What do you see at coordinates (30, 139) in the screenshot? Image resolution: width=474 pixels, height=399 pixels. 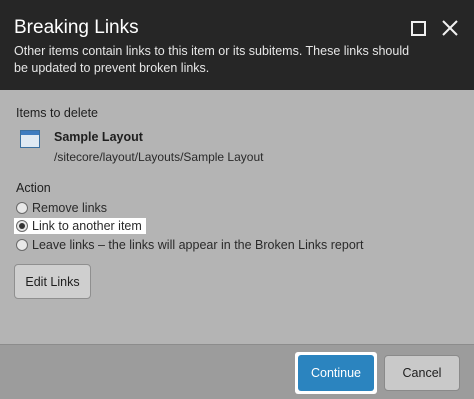 I see `layout-icon` at bounding box center [30, 139].